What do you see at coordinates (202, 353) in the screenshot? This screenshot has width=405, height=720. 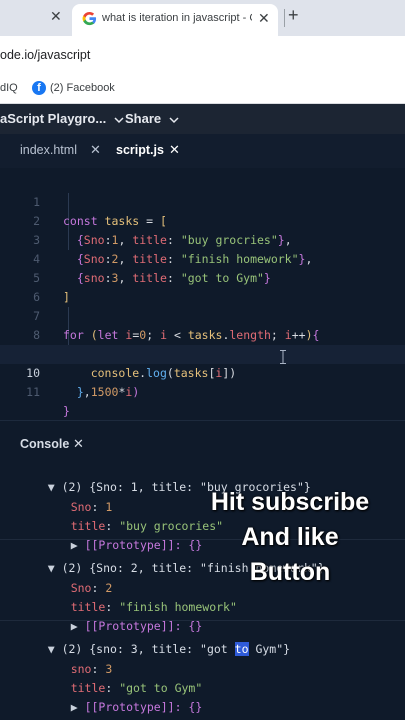 I see `code-line: 9 console.log(tasks[i])` at bounding box center [202, 353].